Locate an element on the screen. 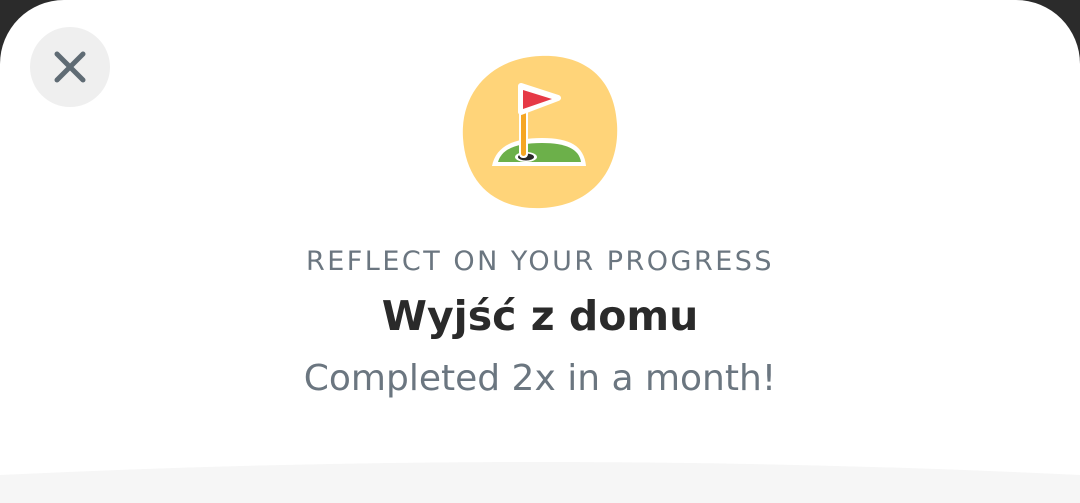 The image size is (1080, 503). close-button is located at coordinates (70, 67).